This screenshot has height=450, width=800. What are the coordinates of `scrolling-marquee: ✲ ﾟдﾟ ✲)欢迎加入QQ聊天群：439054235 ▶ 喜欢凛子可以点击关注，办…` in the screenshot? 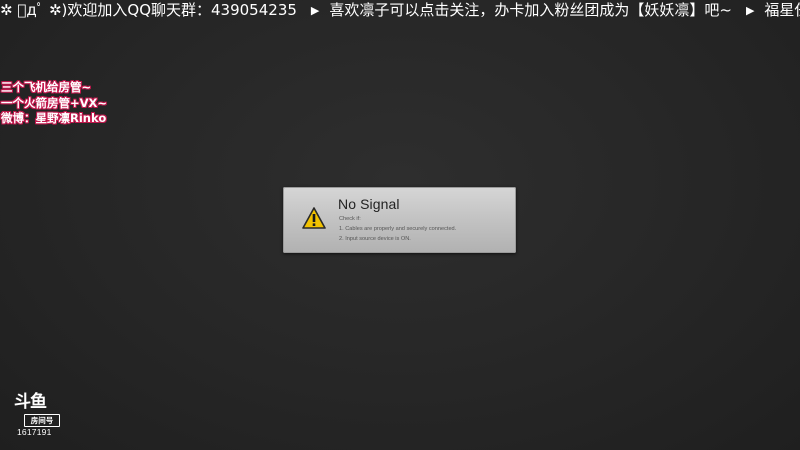 It's located at (400, 11).